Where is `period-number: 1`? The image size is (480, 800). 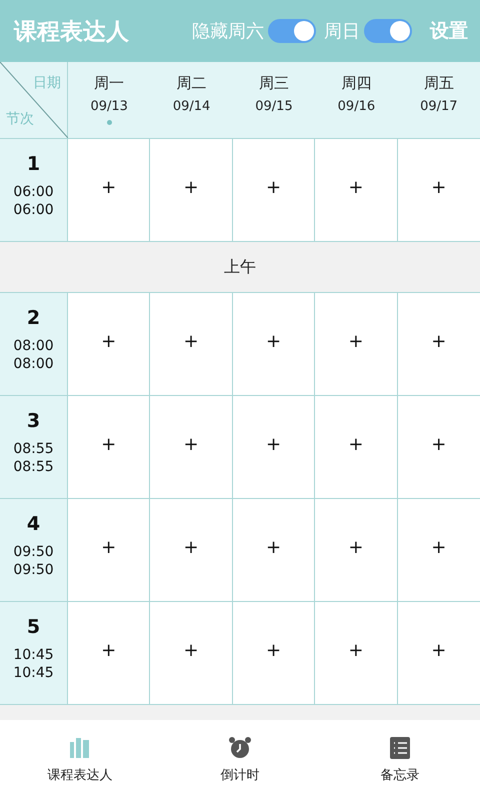 period-number: 1 is located at coordinates (33, 164).